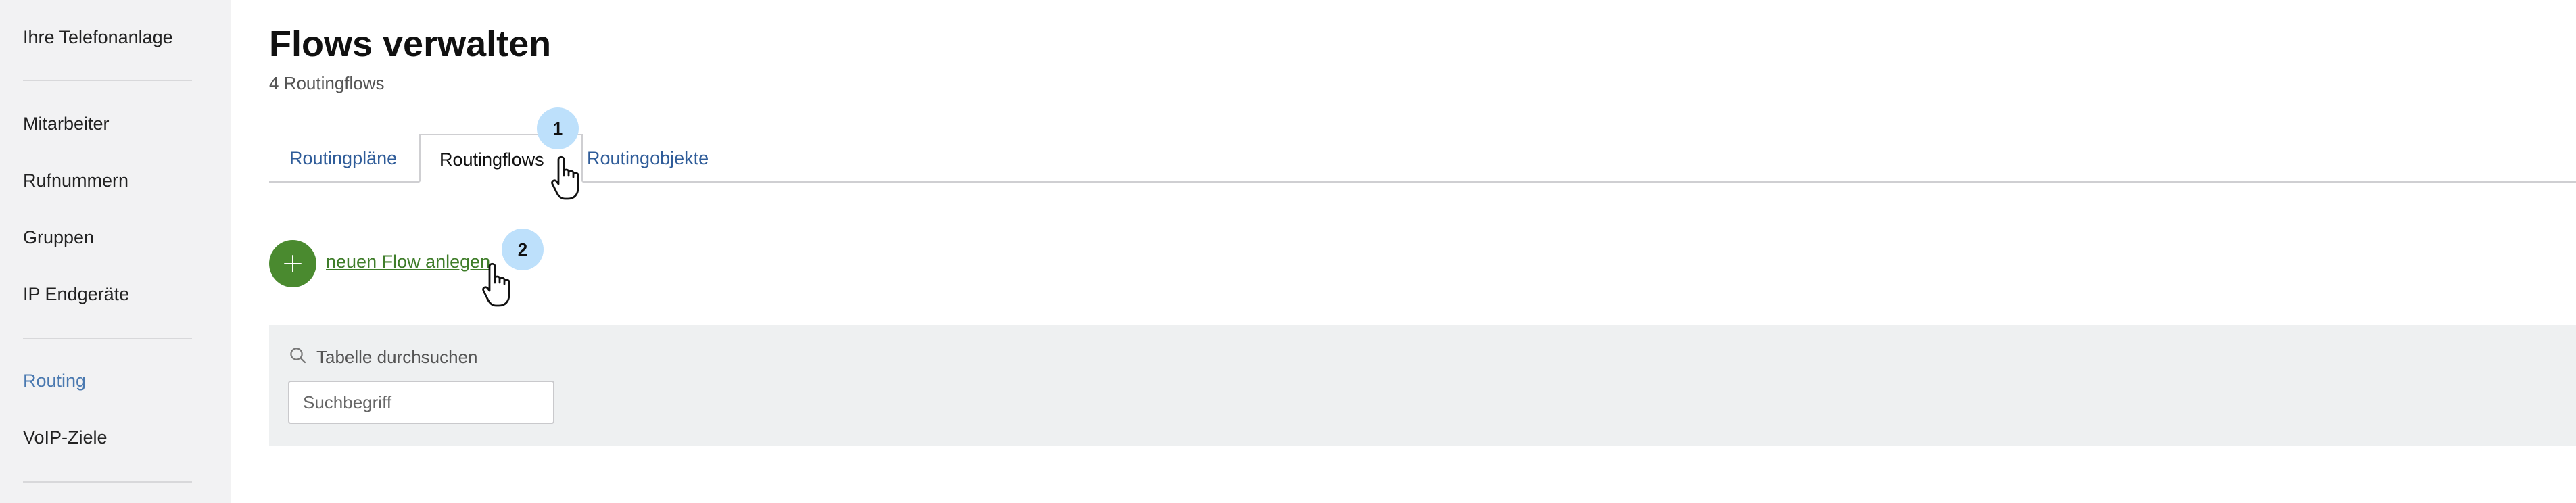 Image resolution: width=2576 pixels, height=503 pixels. What do you see at coordinates (397, 357) in the screenshot?
I see `search-label: Tabelle durchsuchen` at bounding box center [397, 357].